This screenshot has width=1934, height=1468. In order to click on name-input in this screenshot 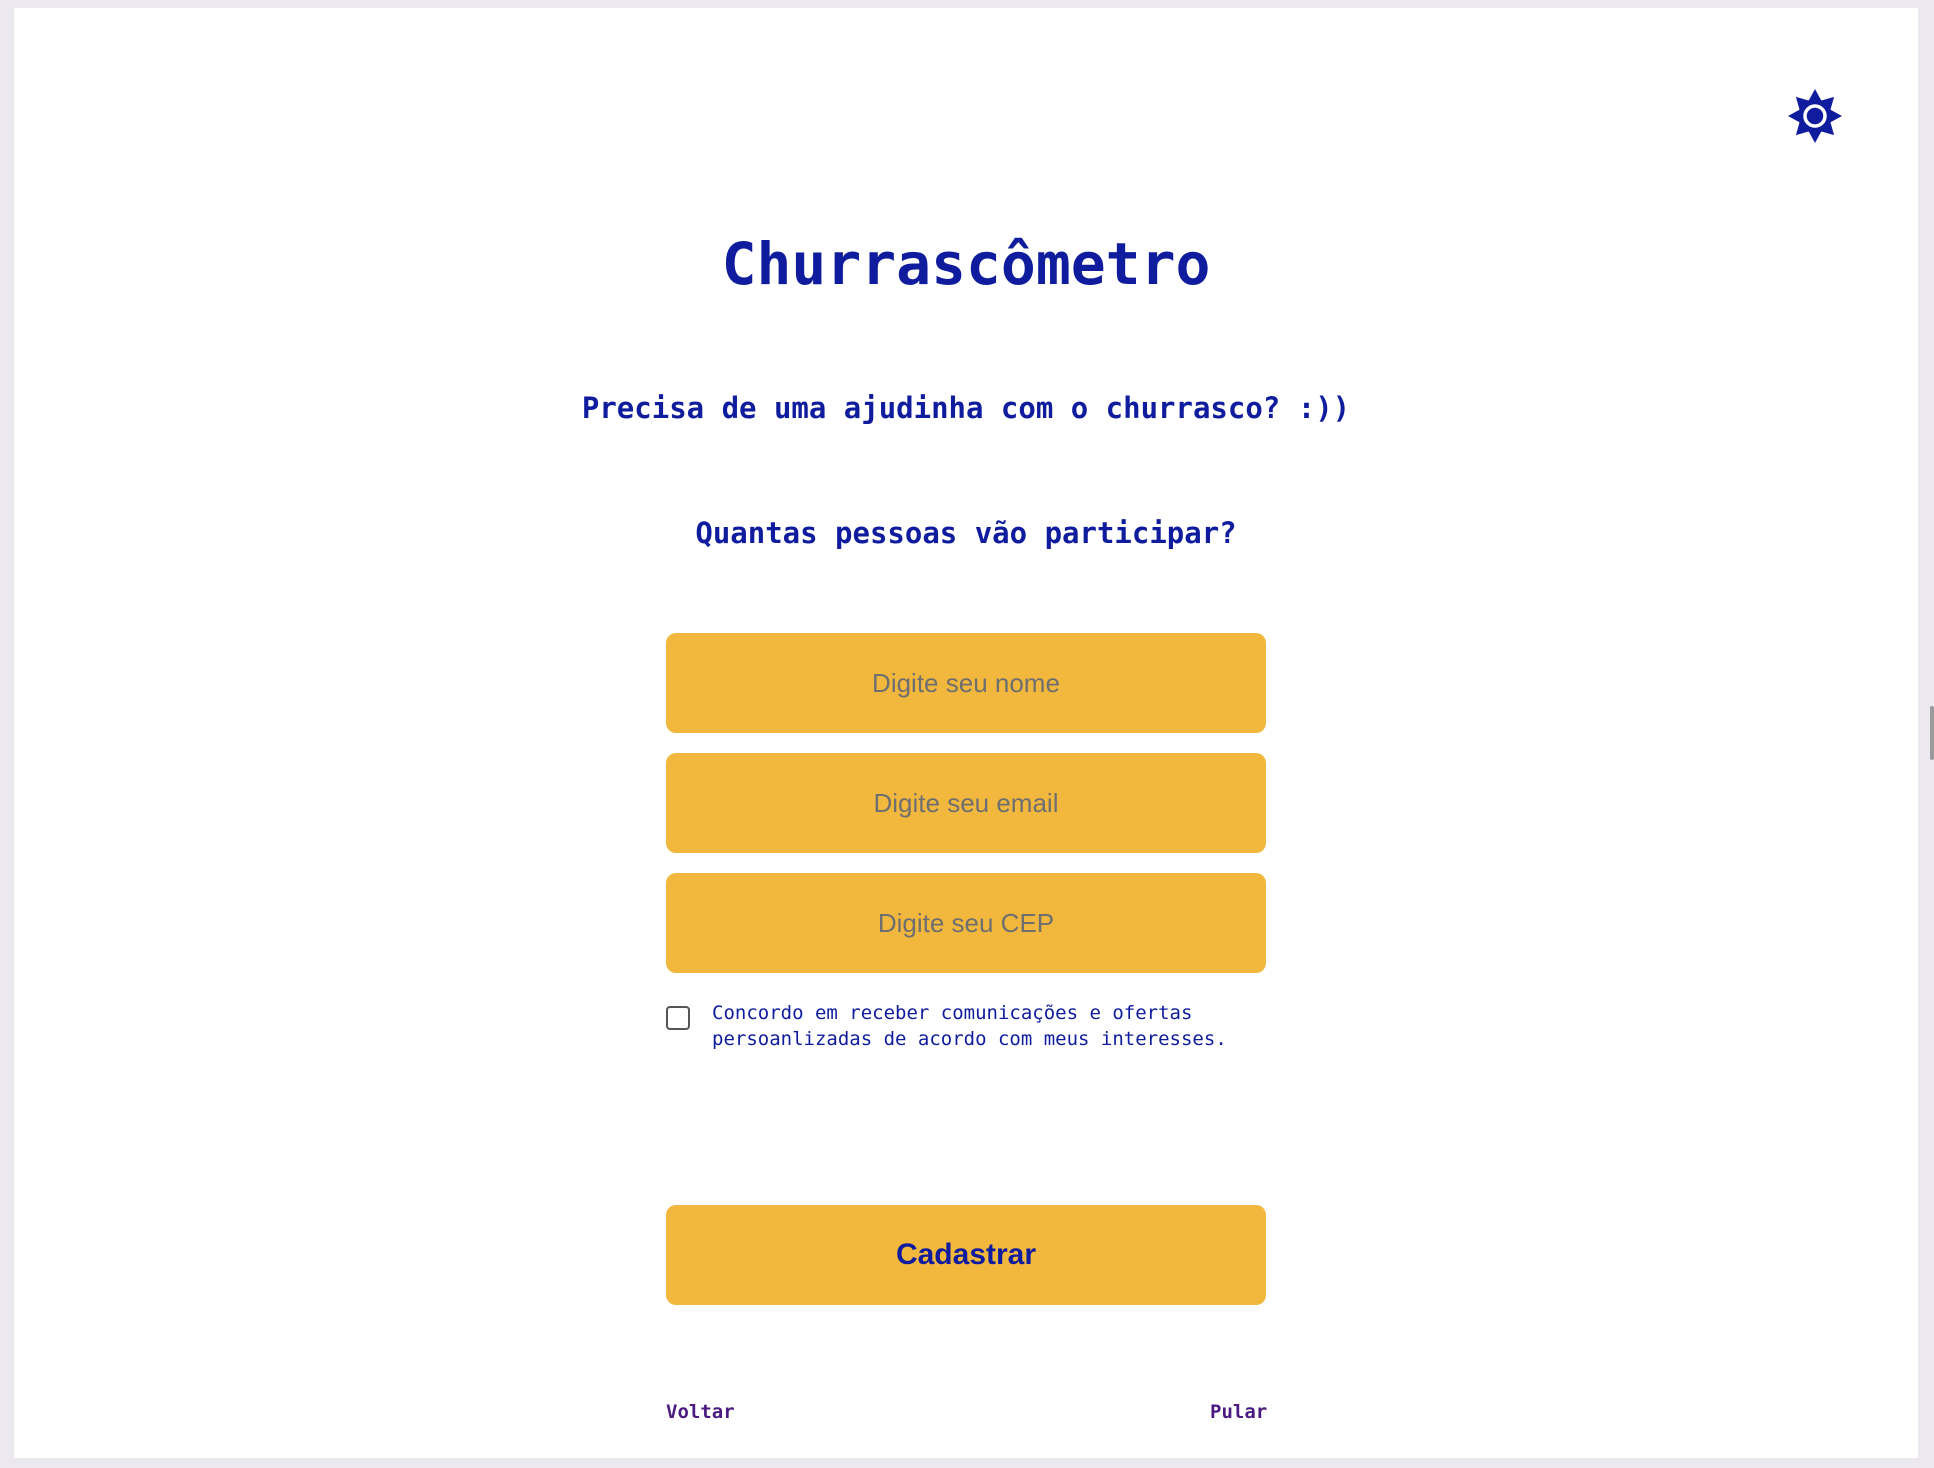, I will do `click(966, 683)`.